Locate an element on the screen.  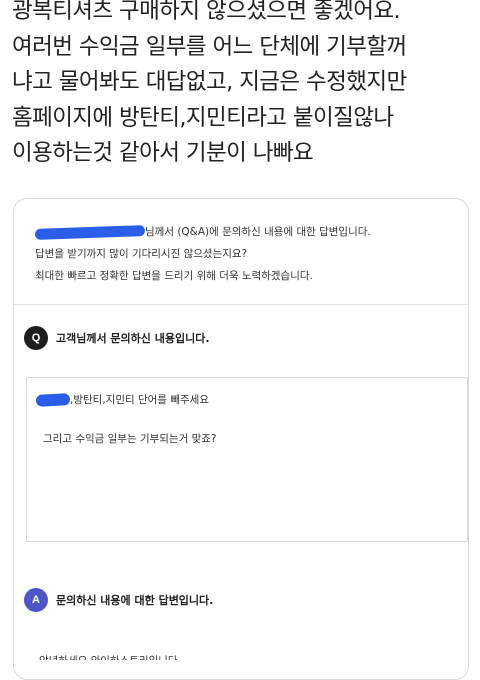
answer-preview: 안녕하세요 와이하스토리입니다 is located at coordinates (108, 655).